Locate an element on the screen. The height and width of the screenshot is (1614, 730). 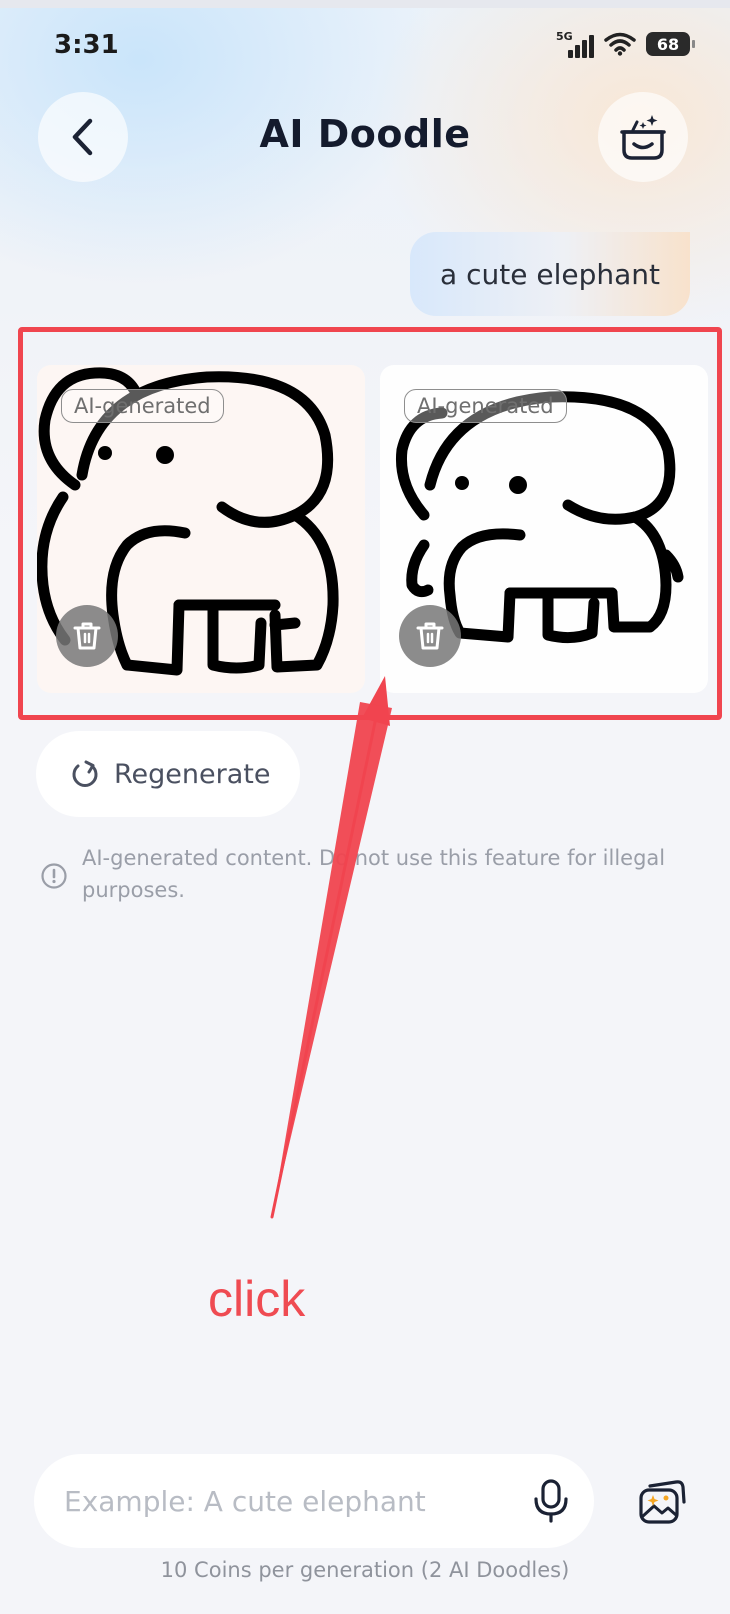
click-annotation: click is located at coordinates (257, 1299).